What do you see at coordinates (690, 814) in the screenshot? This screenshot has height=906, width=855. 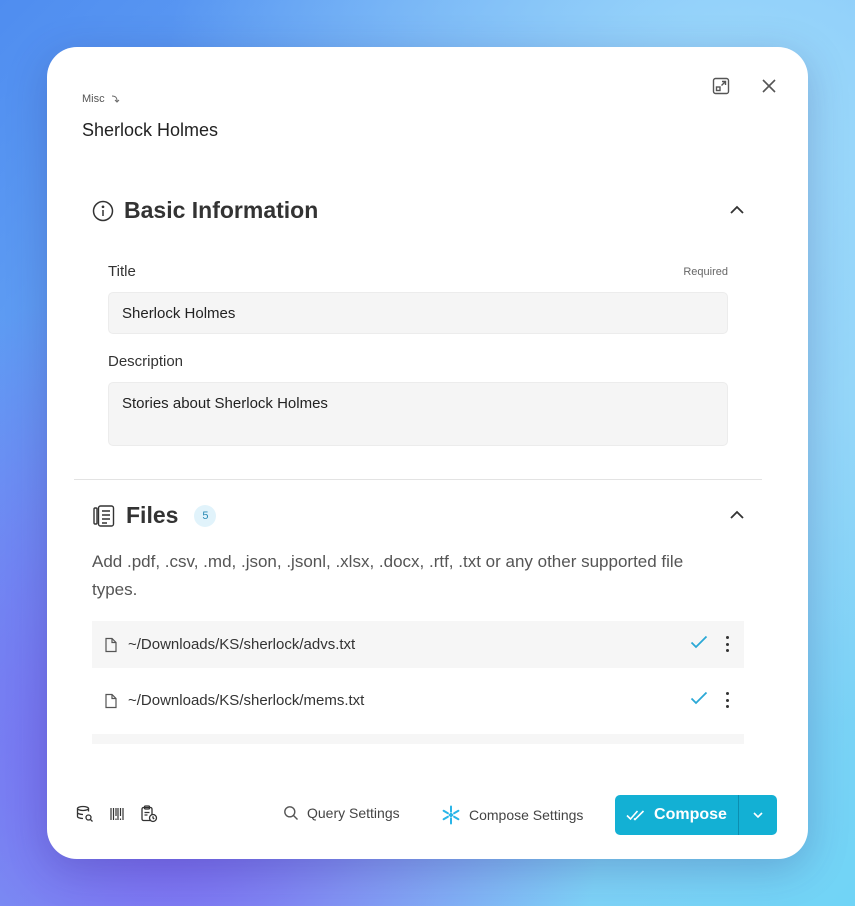 I see `compose-label: Compose` at bounding box center [690, 814].